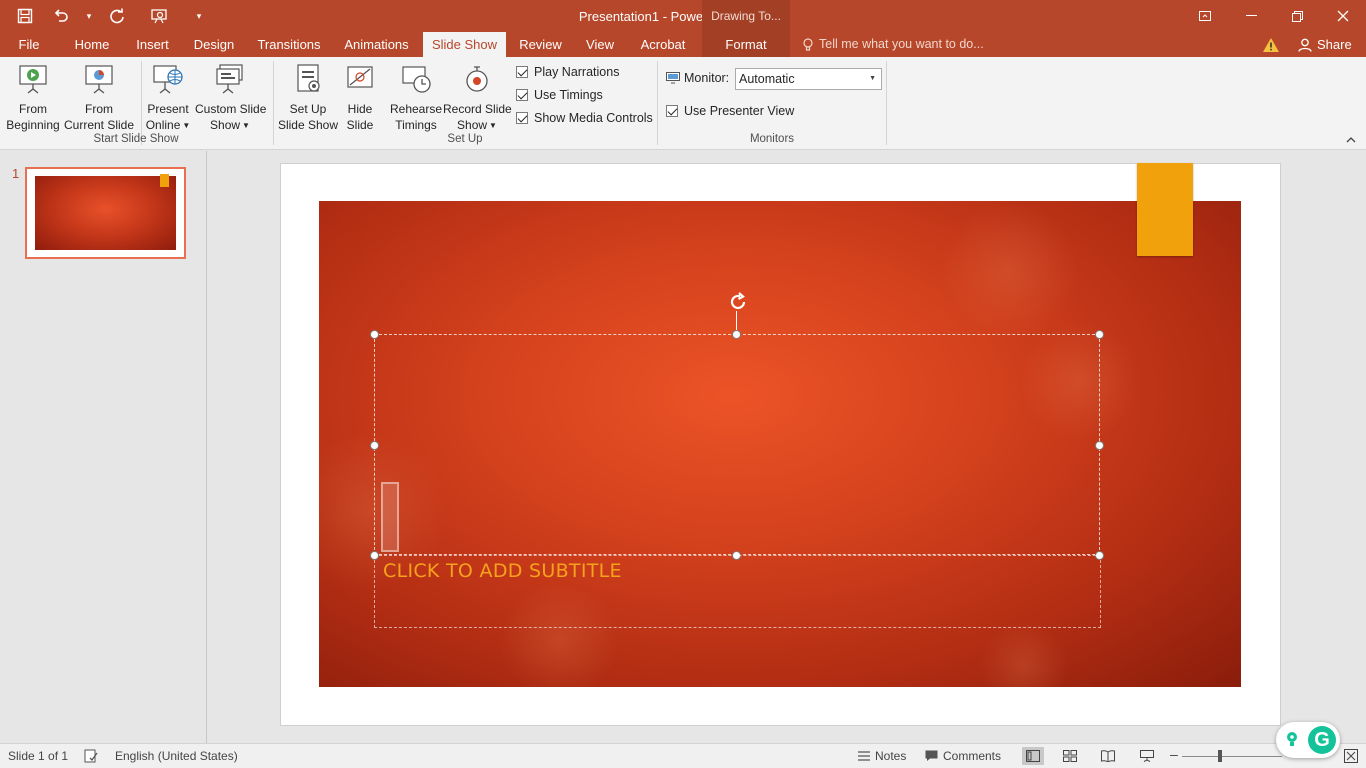 The height and width of the screenshot is (768, 1366). What do you see at coordinates (600, 44) in the screenshot?
I see `tab-view: View` at bounding box center [600, 44].